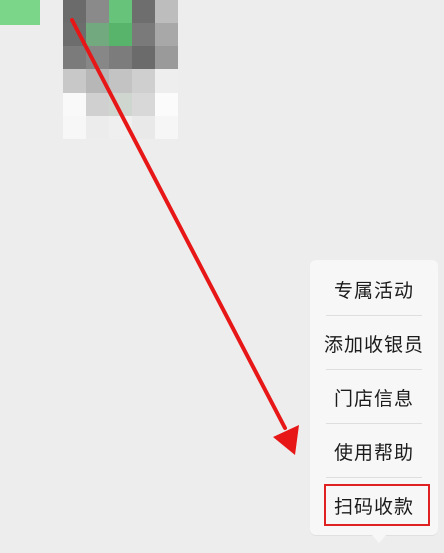 The image size is (444, 553). I want to click on top-green-chip, so click(20, 12).